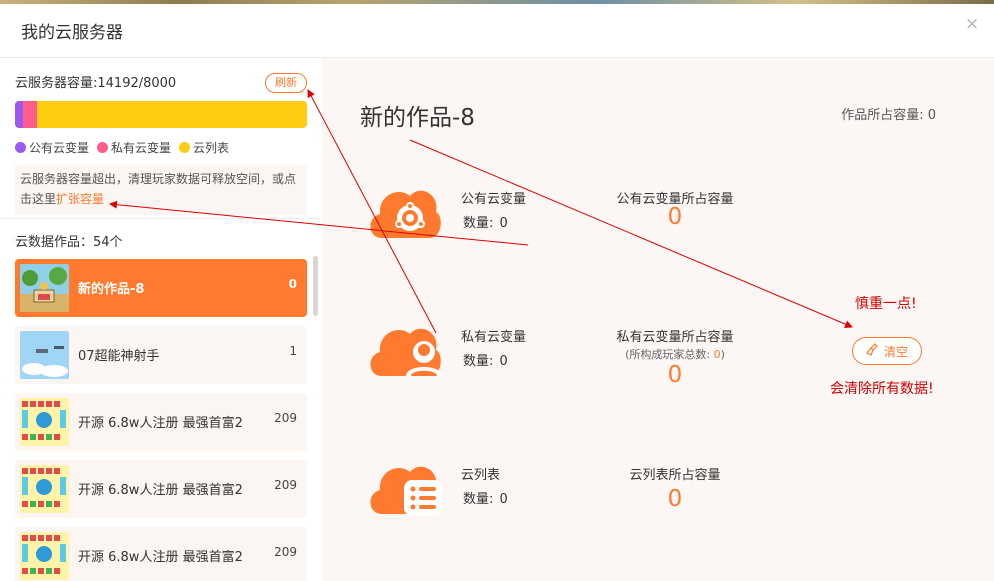 Image resolution: width=994 pixels, height=581 pixels. I want to click on players-total-suffix: ), so click(722, 354).